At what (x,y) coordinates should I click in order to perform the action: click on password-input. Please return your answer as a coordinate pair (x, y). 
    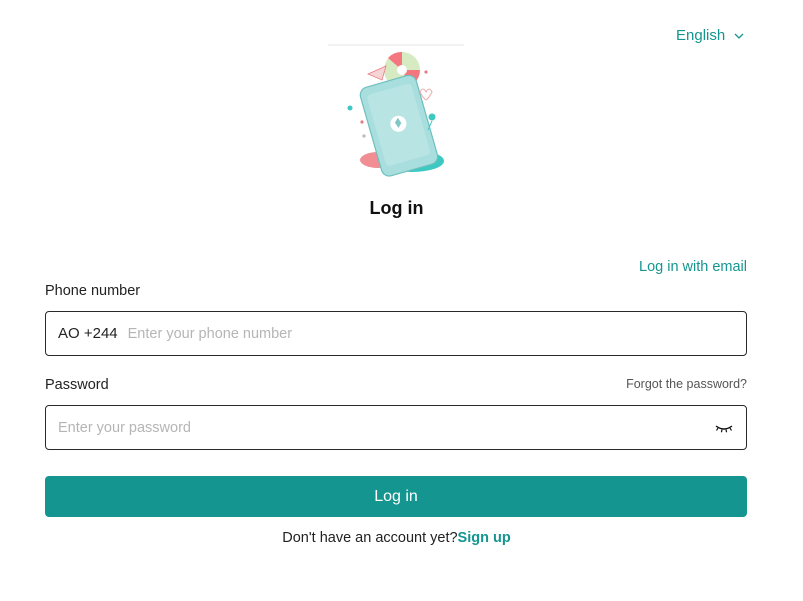
    Looking at the image, I should click on (386, 427).